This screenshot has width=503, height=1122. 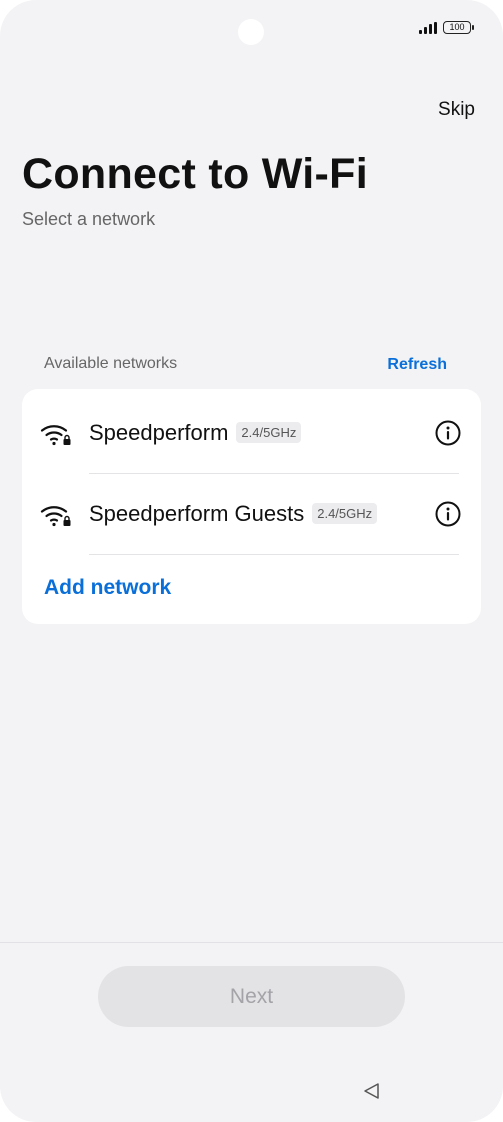 I want to click on camera-cutout, so click(x=251, y=32).